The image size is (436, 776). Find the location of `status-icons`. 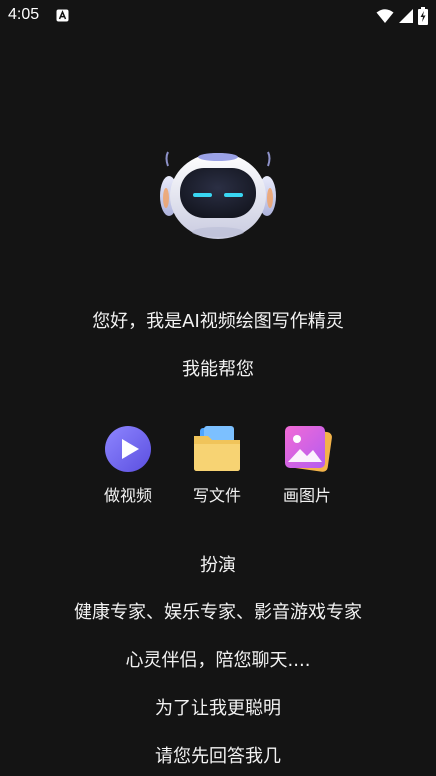

status-icons is located at coordinates (402, 16).